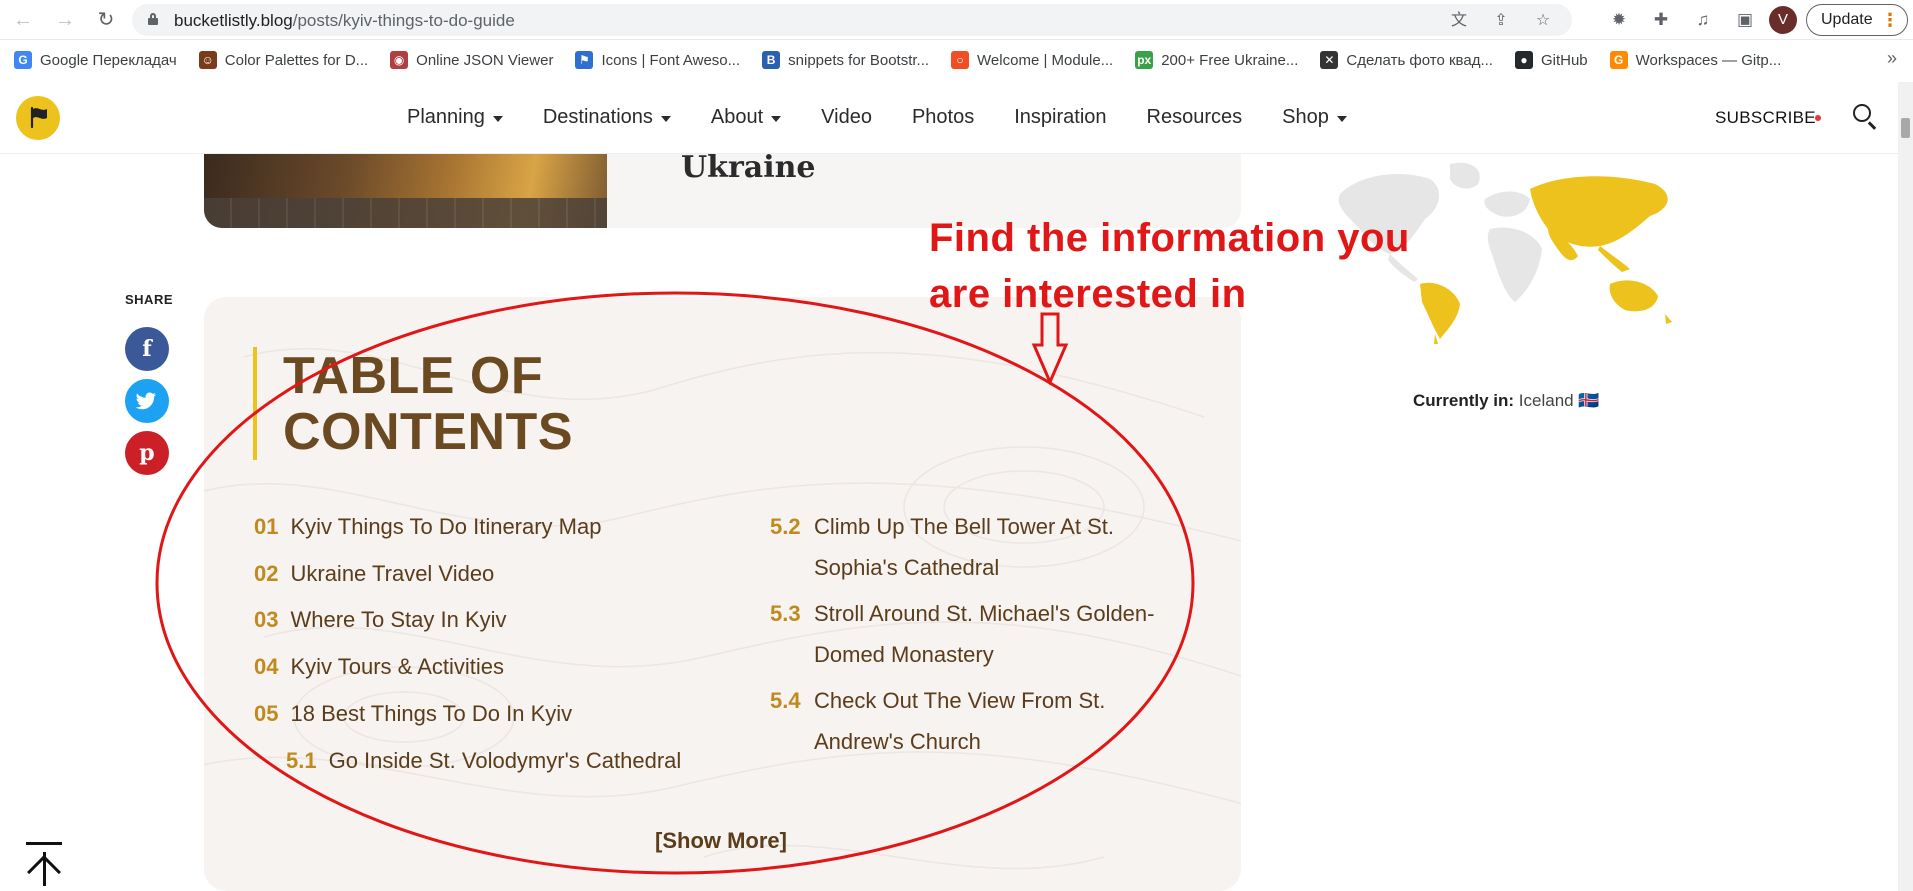 Image resolution: width=1913 pixels, height=891 pixels. Describe the element at coordinates (483, 760) in the screenshot. I see `toc-link: 5.1 Go Inside St. Volodymyr's Cathedral` at that location.